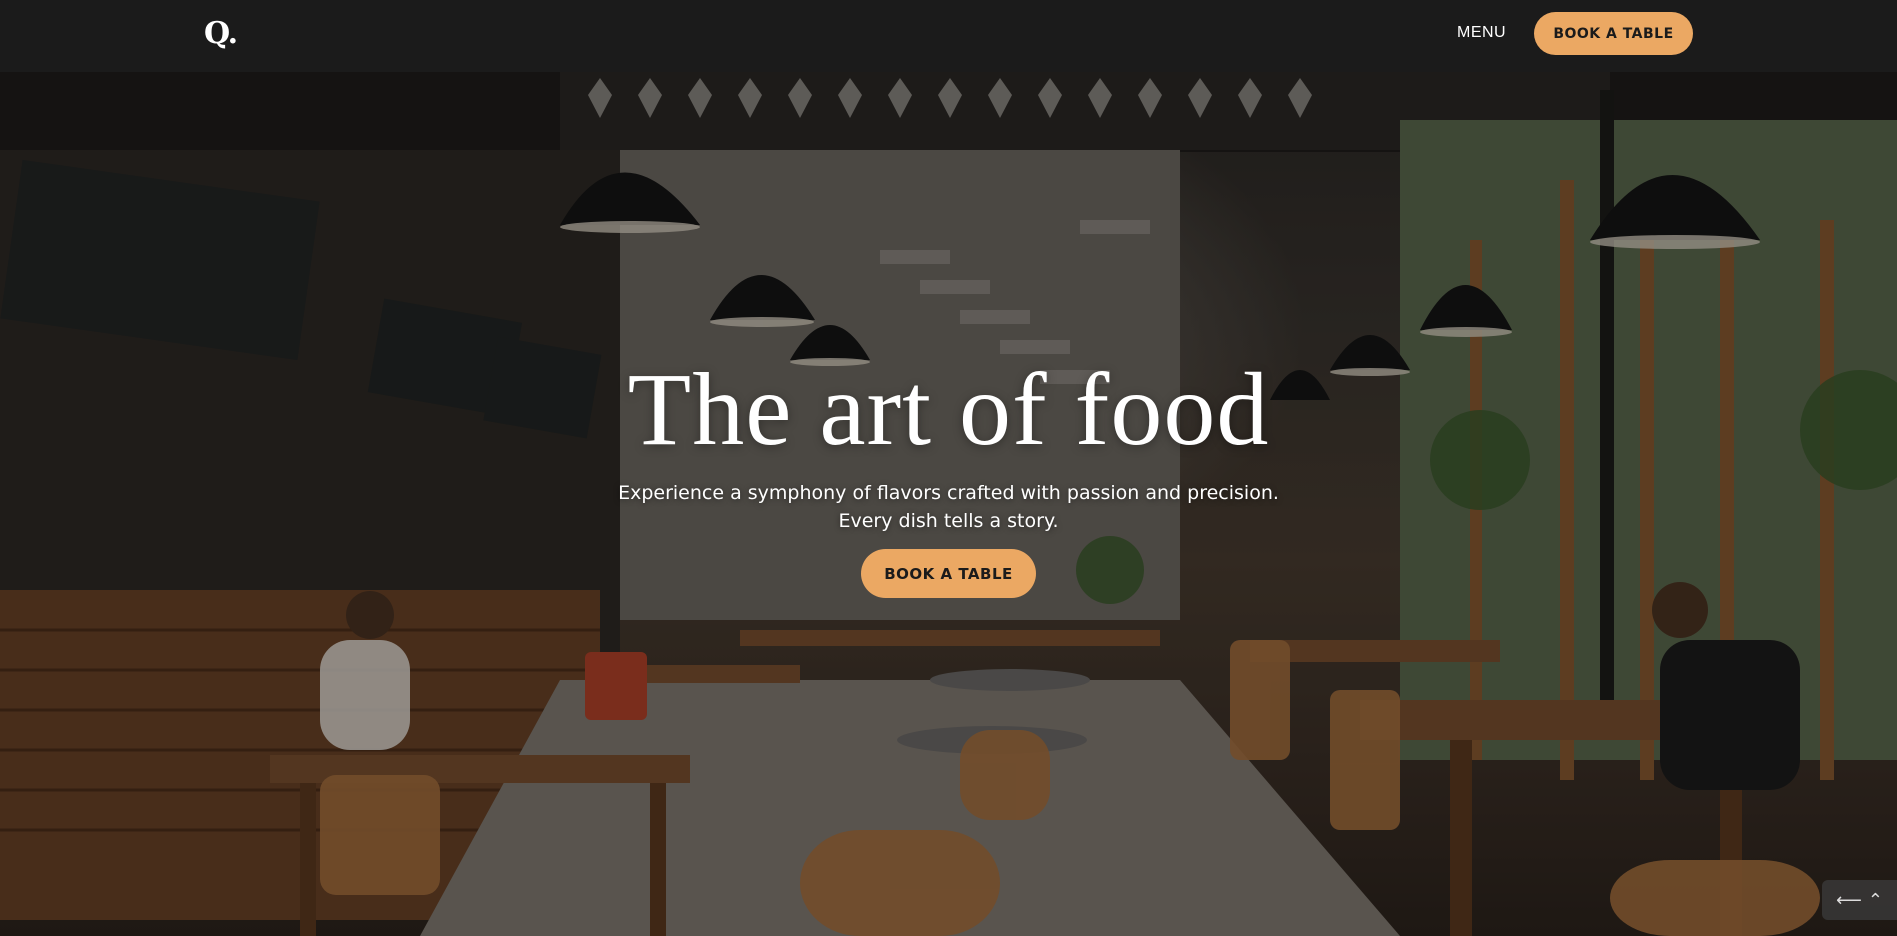  What do you see at coordinates (1875, 900) in the screenshot?
I see `arrow-up-icon: ⌃` at bounding box center [1875, 900].